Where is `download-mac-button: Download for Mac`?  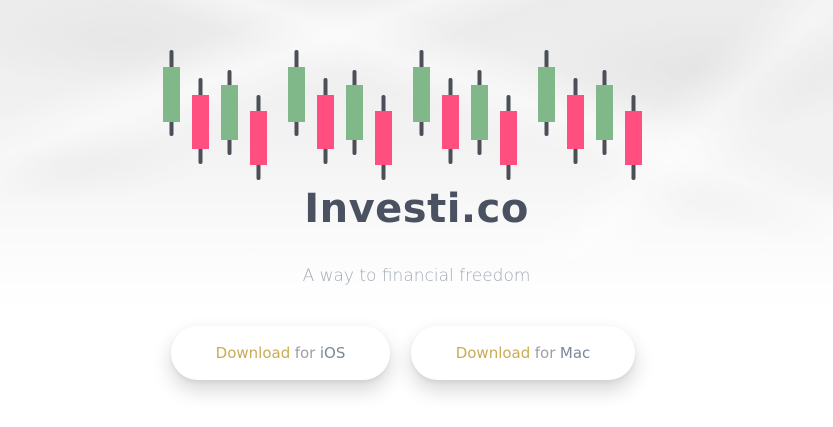 download-mac-button: Download for Mac is located at coordinates (523, 353).